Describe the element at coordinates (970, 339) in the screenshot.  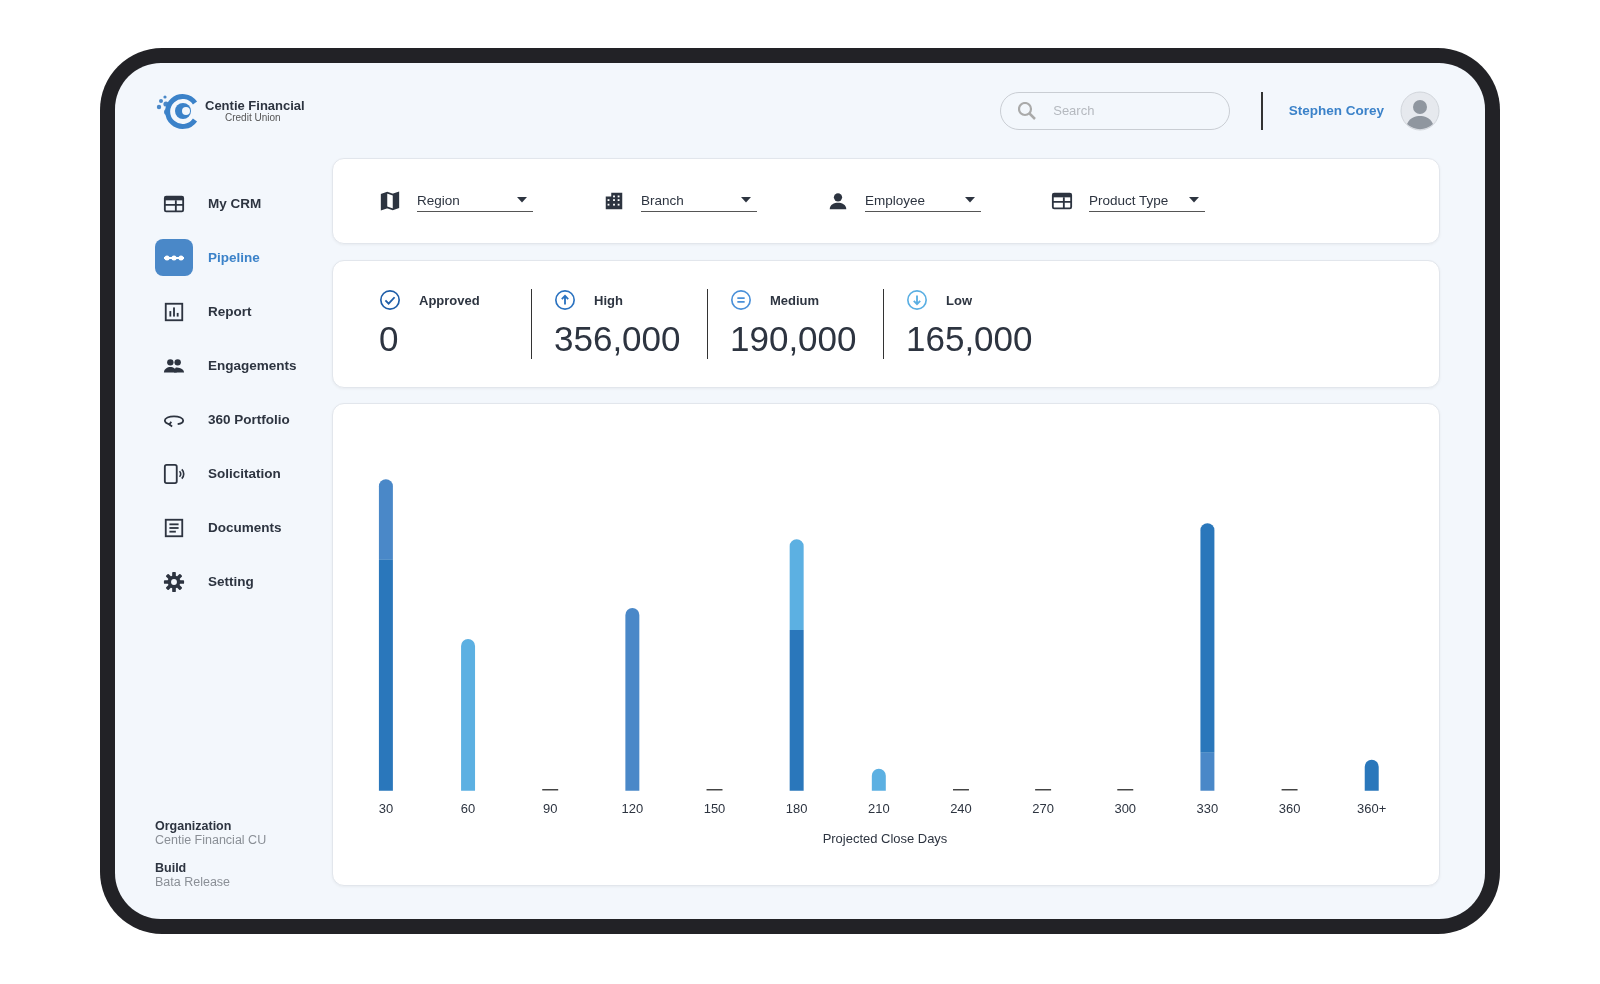
I see `stat-value: 165,000` at that location.